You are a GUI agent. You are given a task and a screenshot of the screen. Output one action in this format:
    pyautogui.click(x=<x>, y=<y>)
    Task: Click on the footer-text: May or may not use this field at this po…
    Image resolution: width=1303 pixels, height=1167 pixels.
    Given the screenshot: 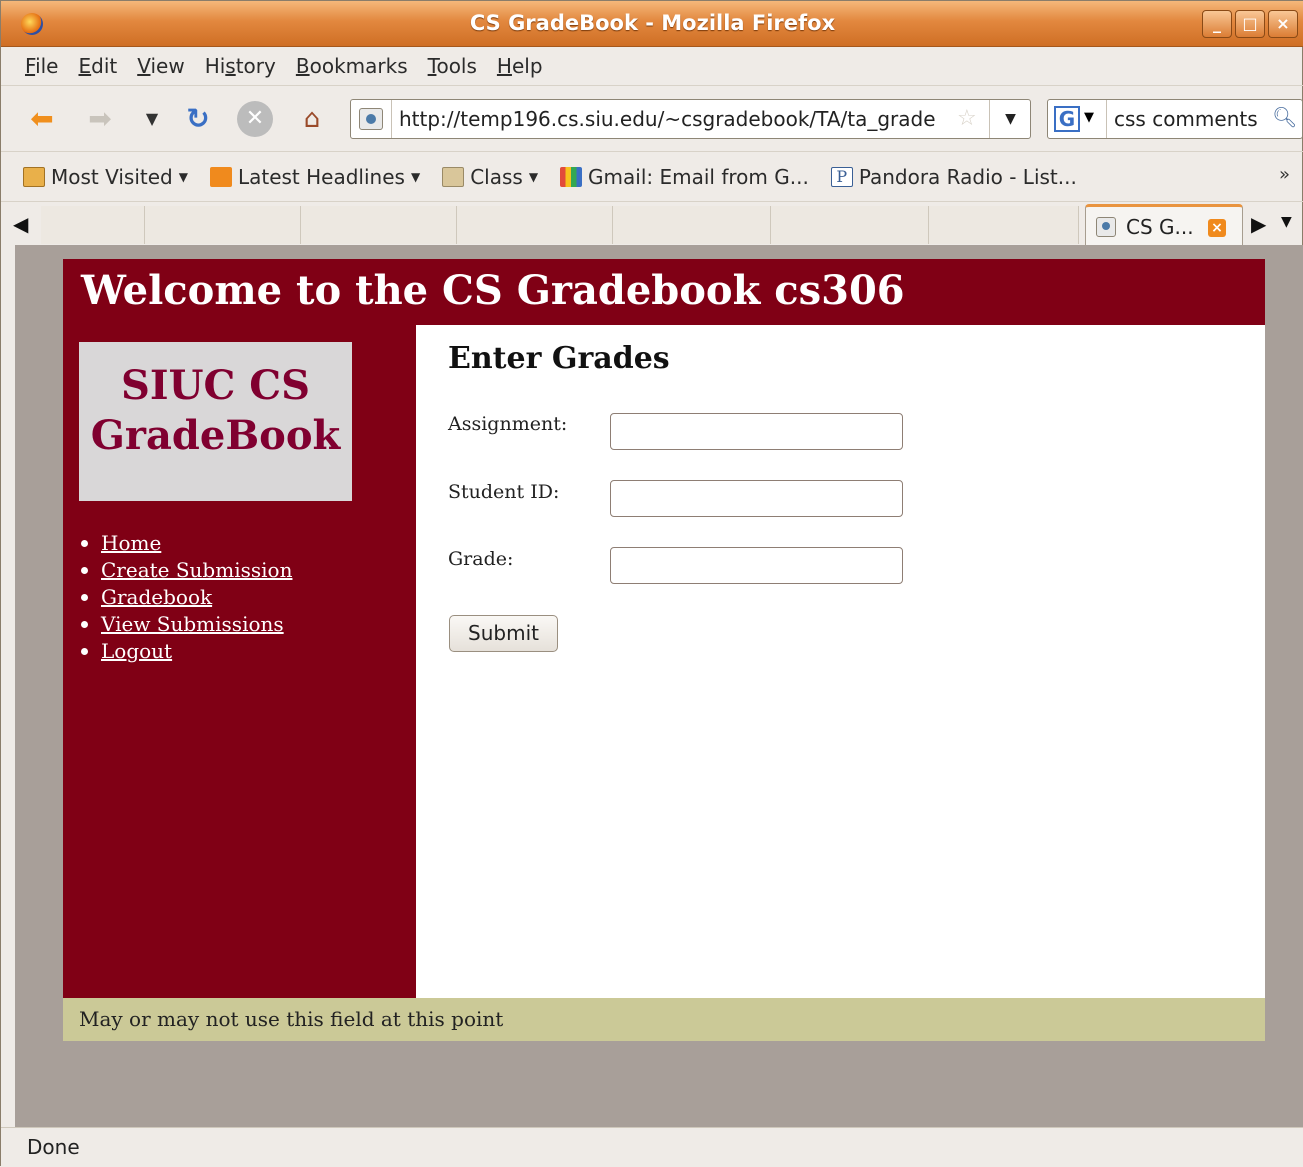 What is the action you would take?
    pyautogui.click(x=291, y=1019)
    